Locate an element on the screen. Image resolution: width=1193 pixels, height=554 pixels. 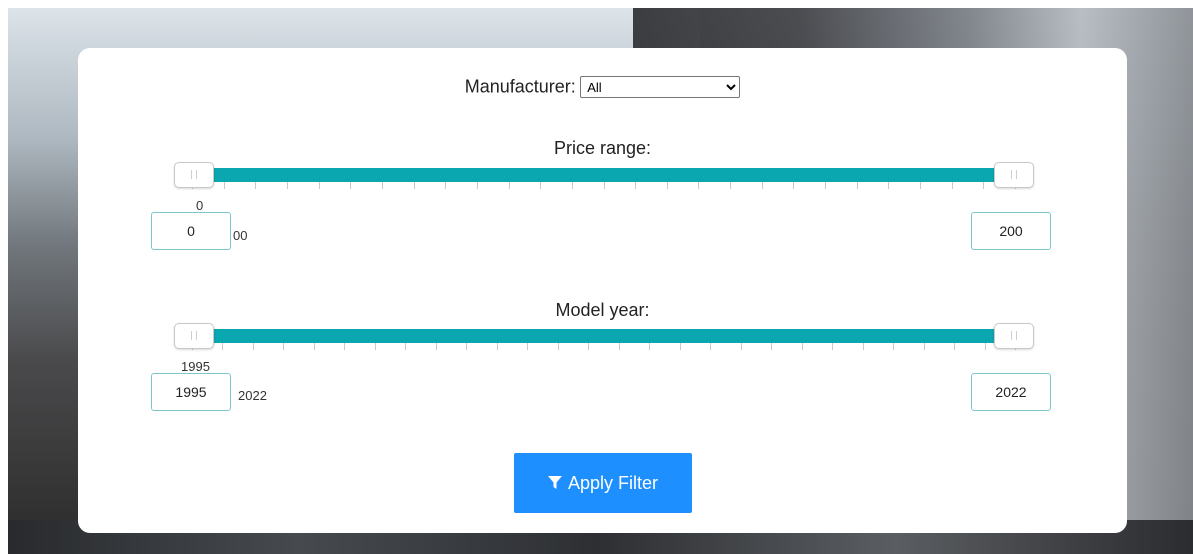
price-range-track is located at coordinates (604, 175).